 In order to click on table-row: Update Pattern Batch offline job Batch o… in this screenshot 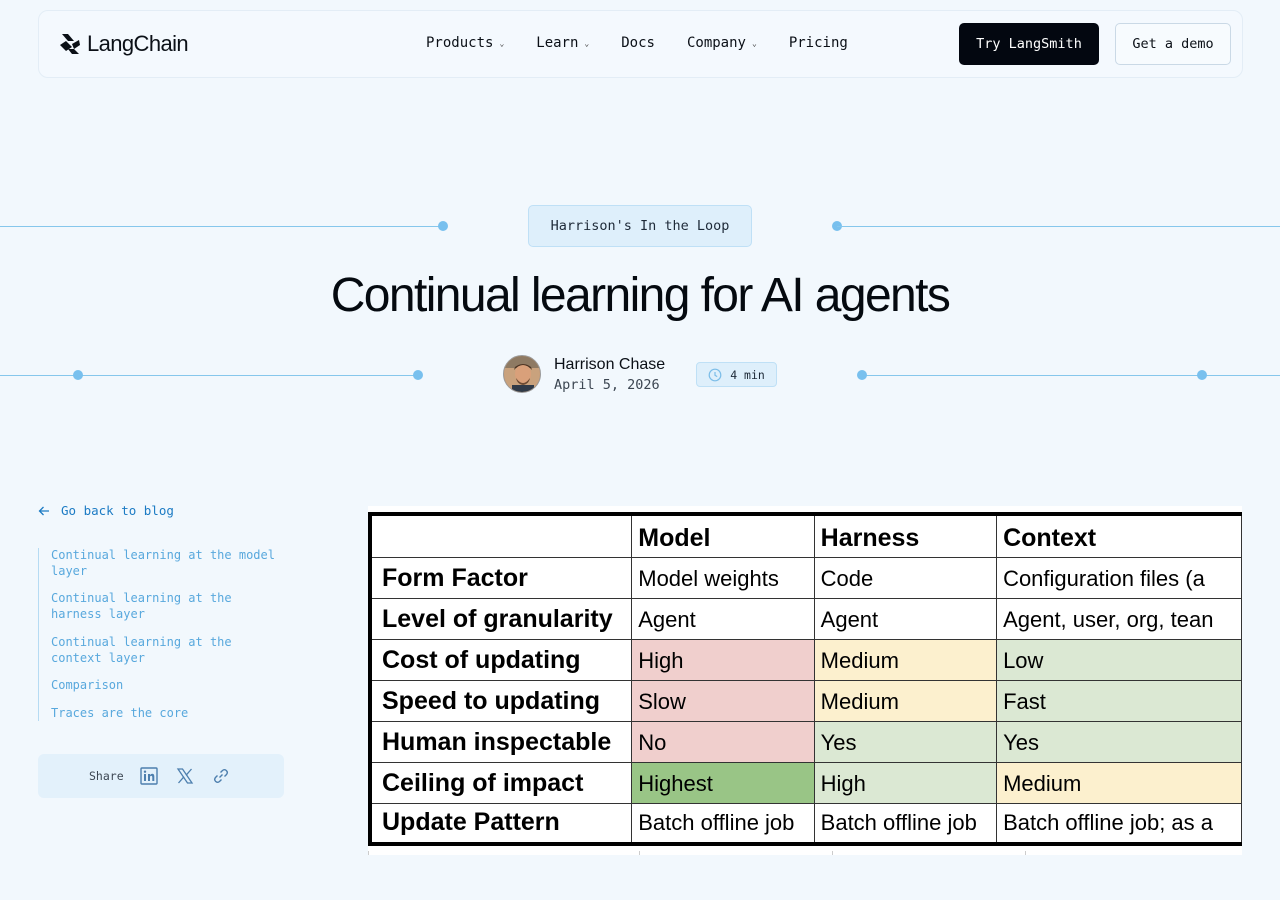, I will do `click(805, 824)`.